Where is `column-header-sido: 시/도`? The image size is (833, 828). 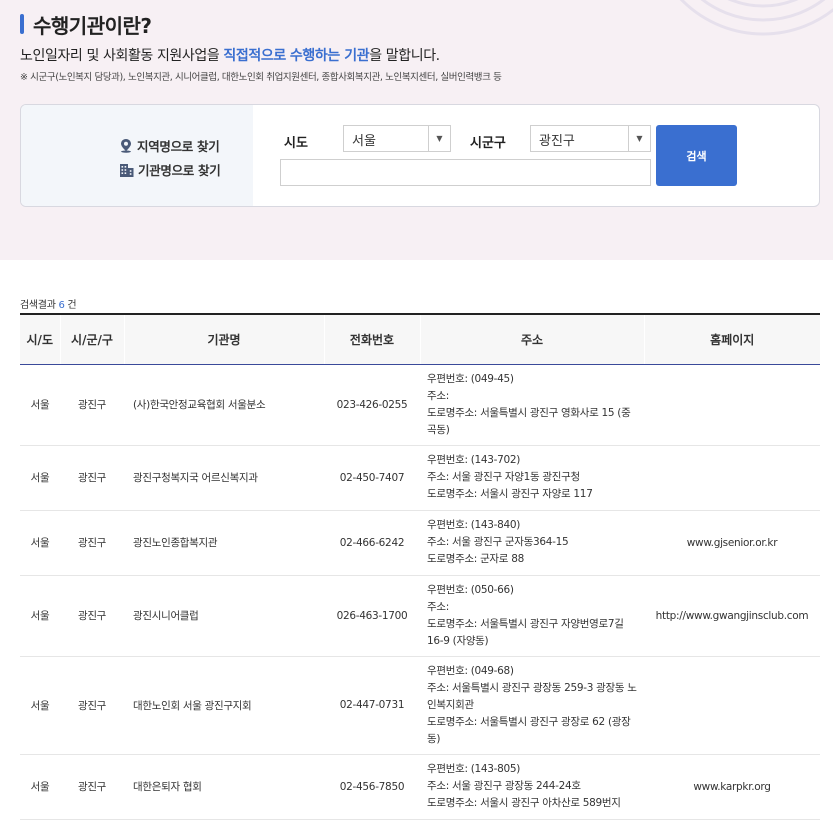
column-header-sido: 시/도 is located at coordinates (40, 339).